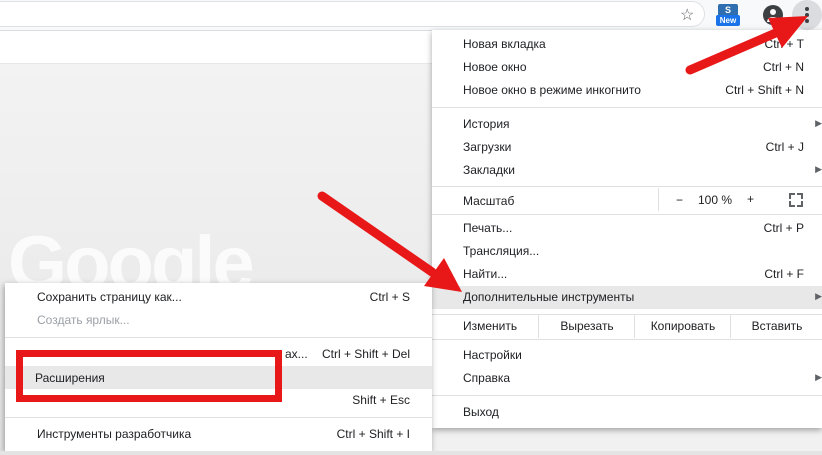  I want to click on arrow-to-more-tools, so click(389, 241).